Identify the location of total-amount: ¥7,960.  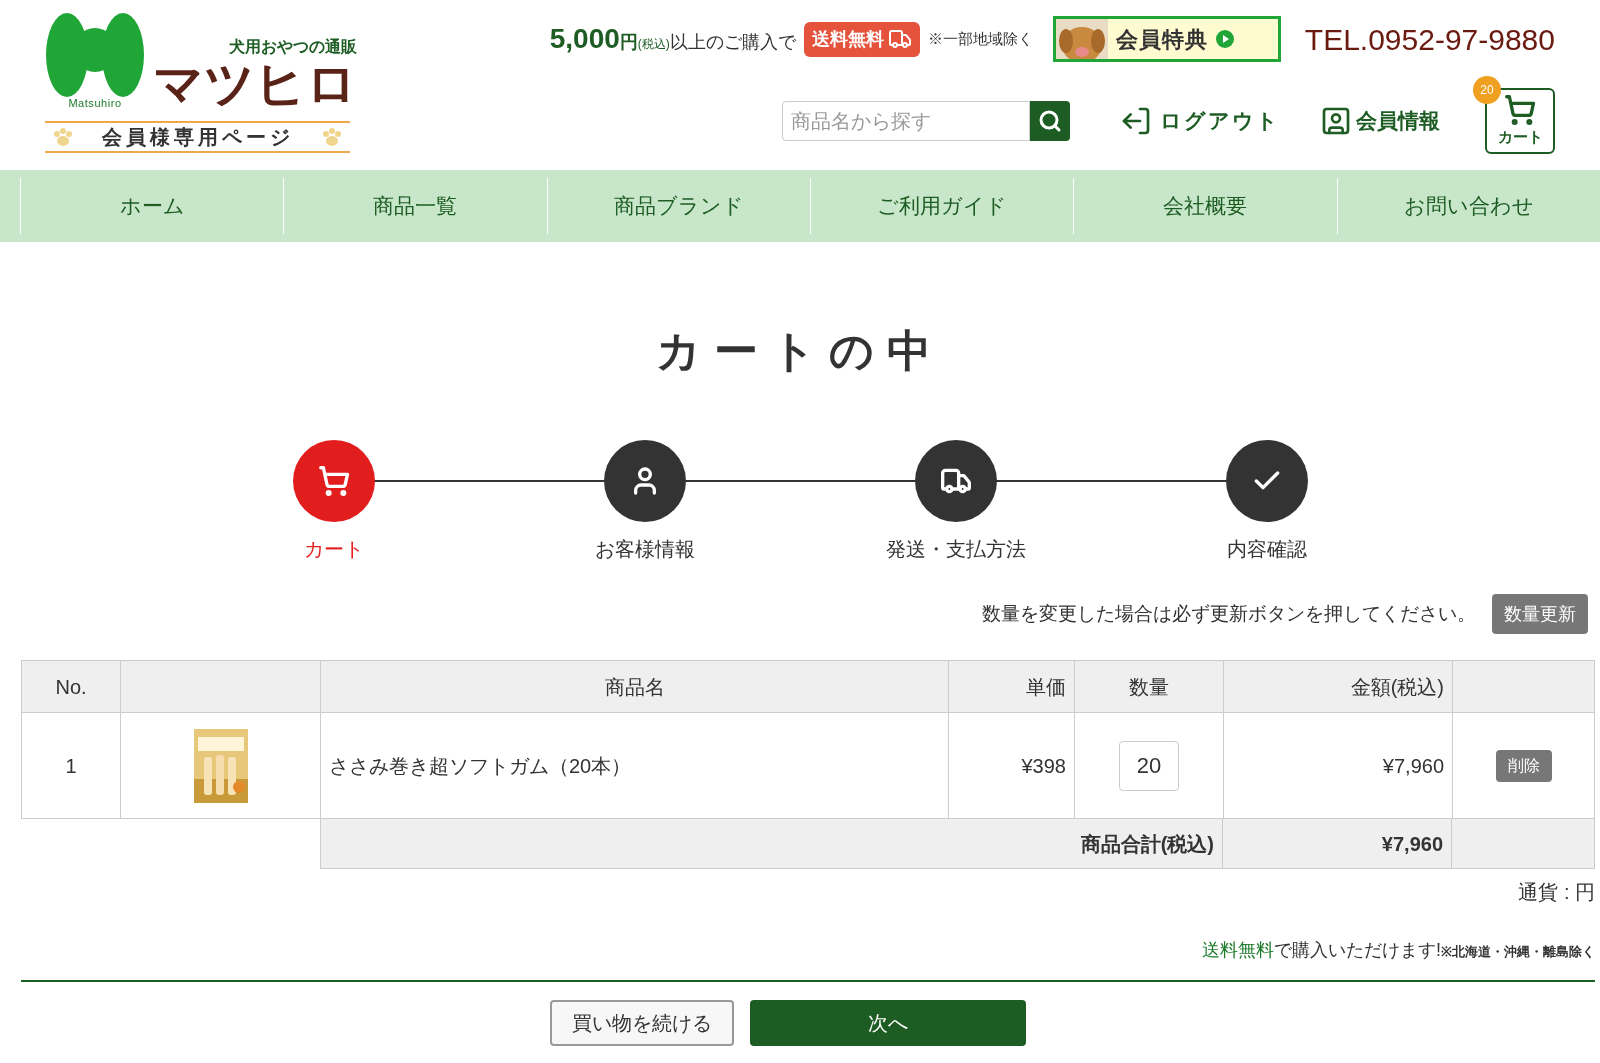
(1337, 844).